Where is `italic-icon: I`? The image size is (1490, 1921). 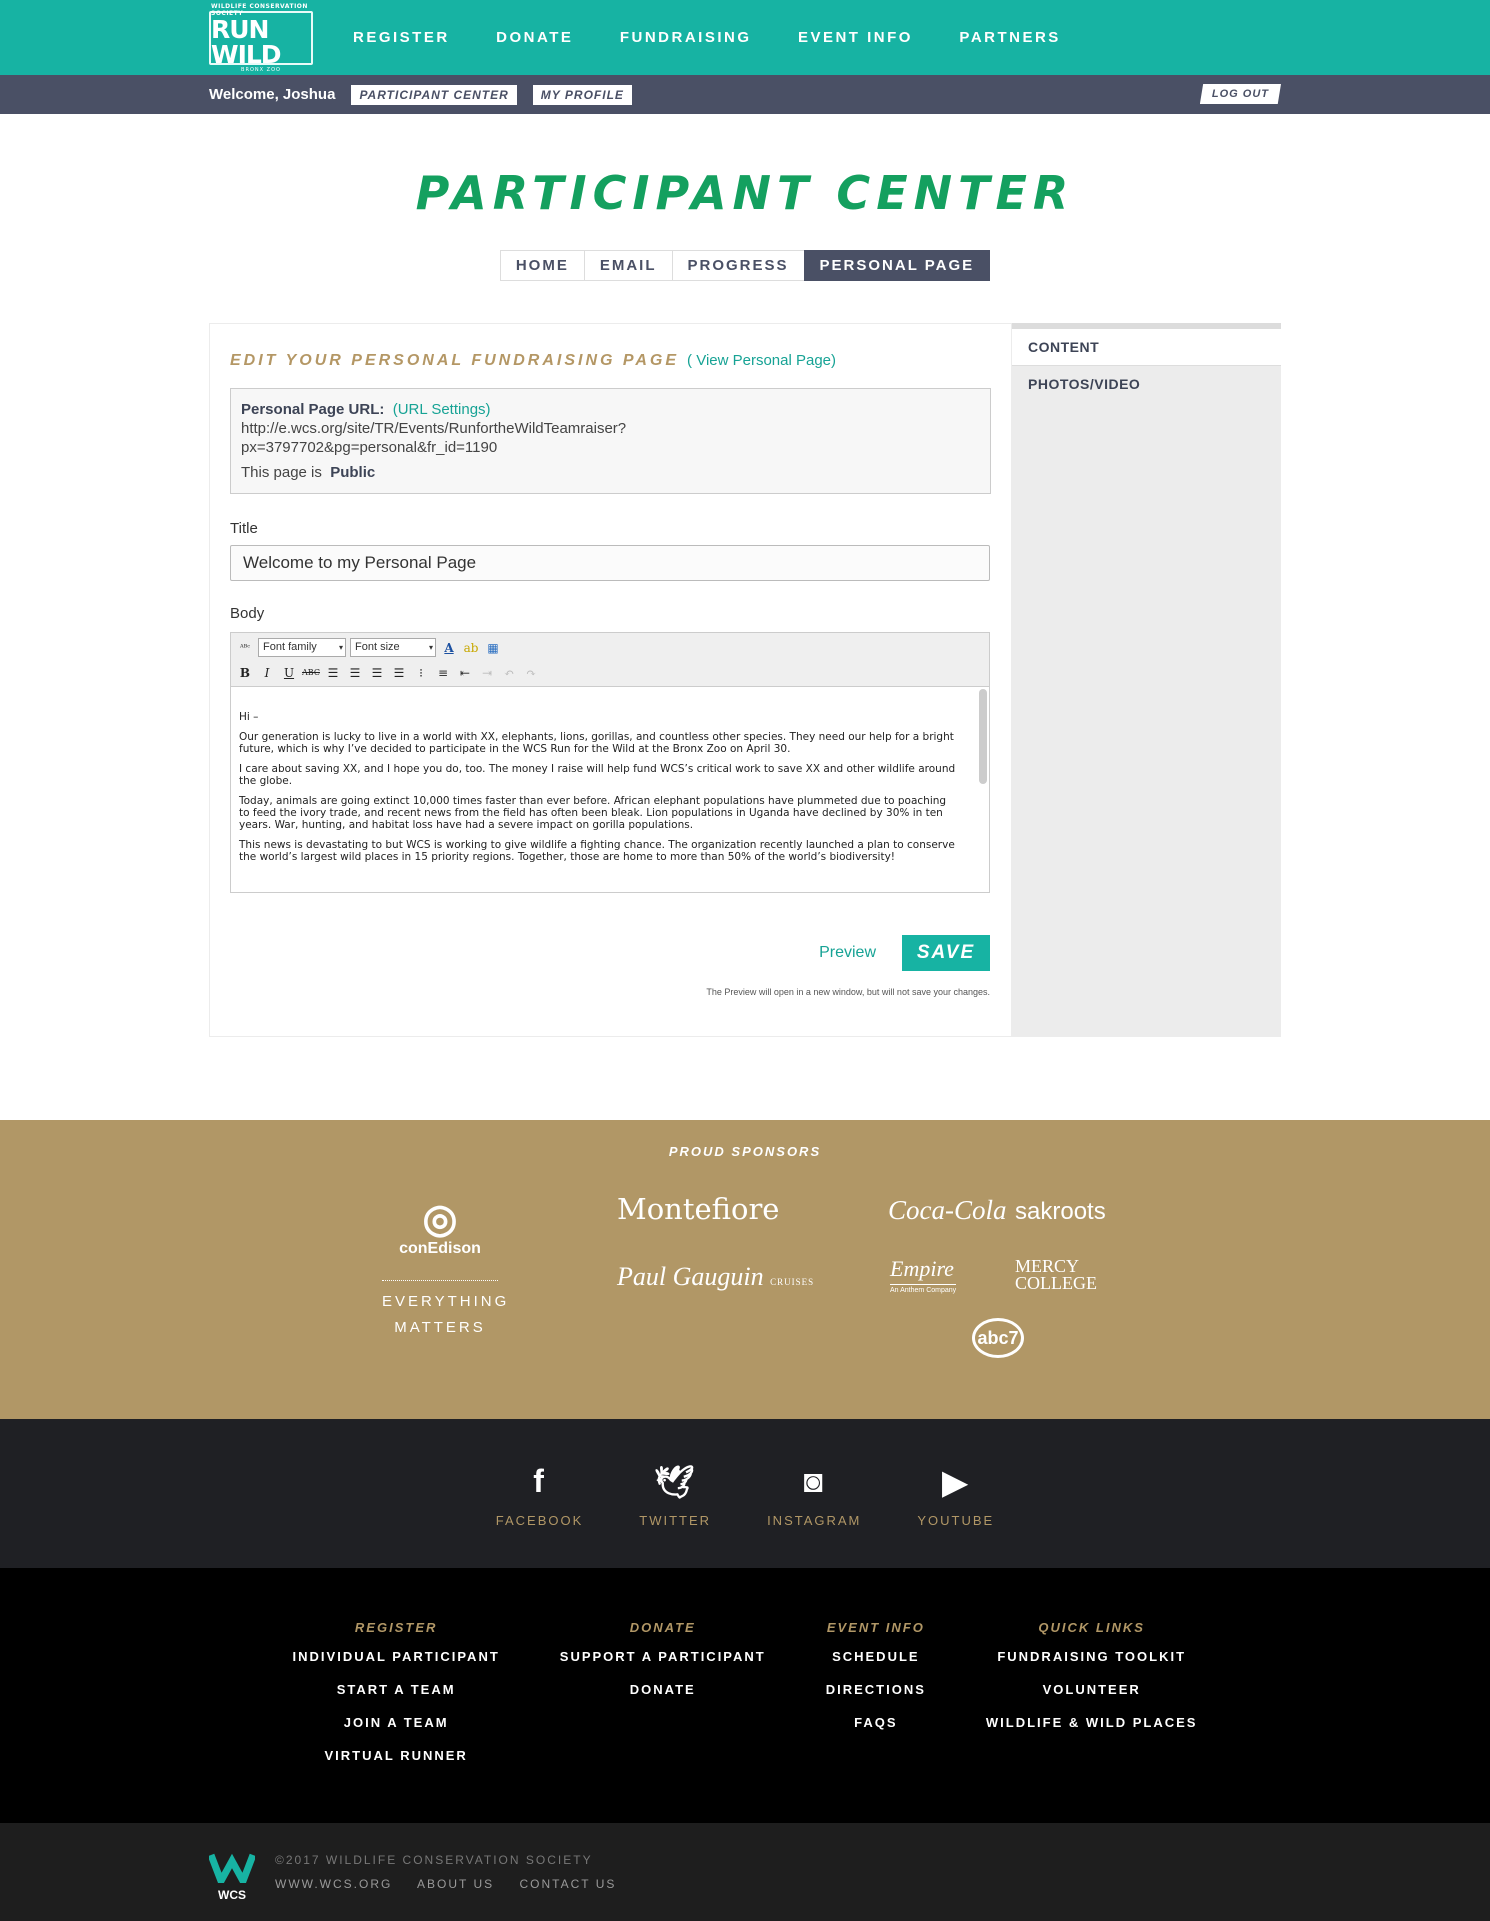 italic-icon: I is located at coordinates (267, 673).